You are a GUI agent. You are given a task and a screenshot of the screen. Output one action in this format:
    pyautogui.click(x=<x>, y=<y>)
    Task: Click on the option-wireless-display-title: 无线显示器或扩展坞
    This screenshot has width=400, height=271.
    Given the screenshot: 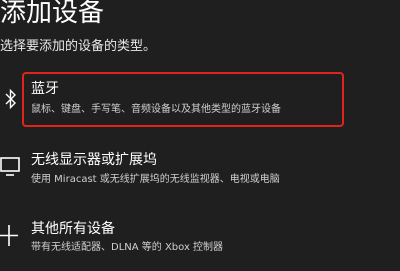 What is the action you would take?
    pyautogui.click(x=94, y=160)
    